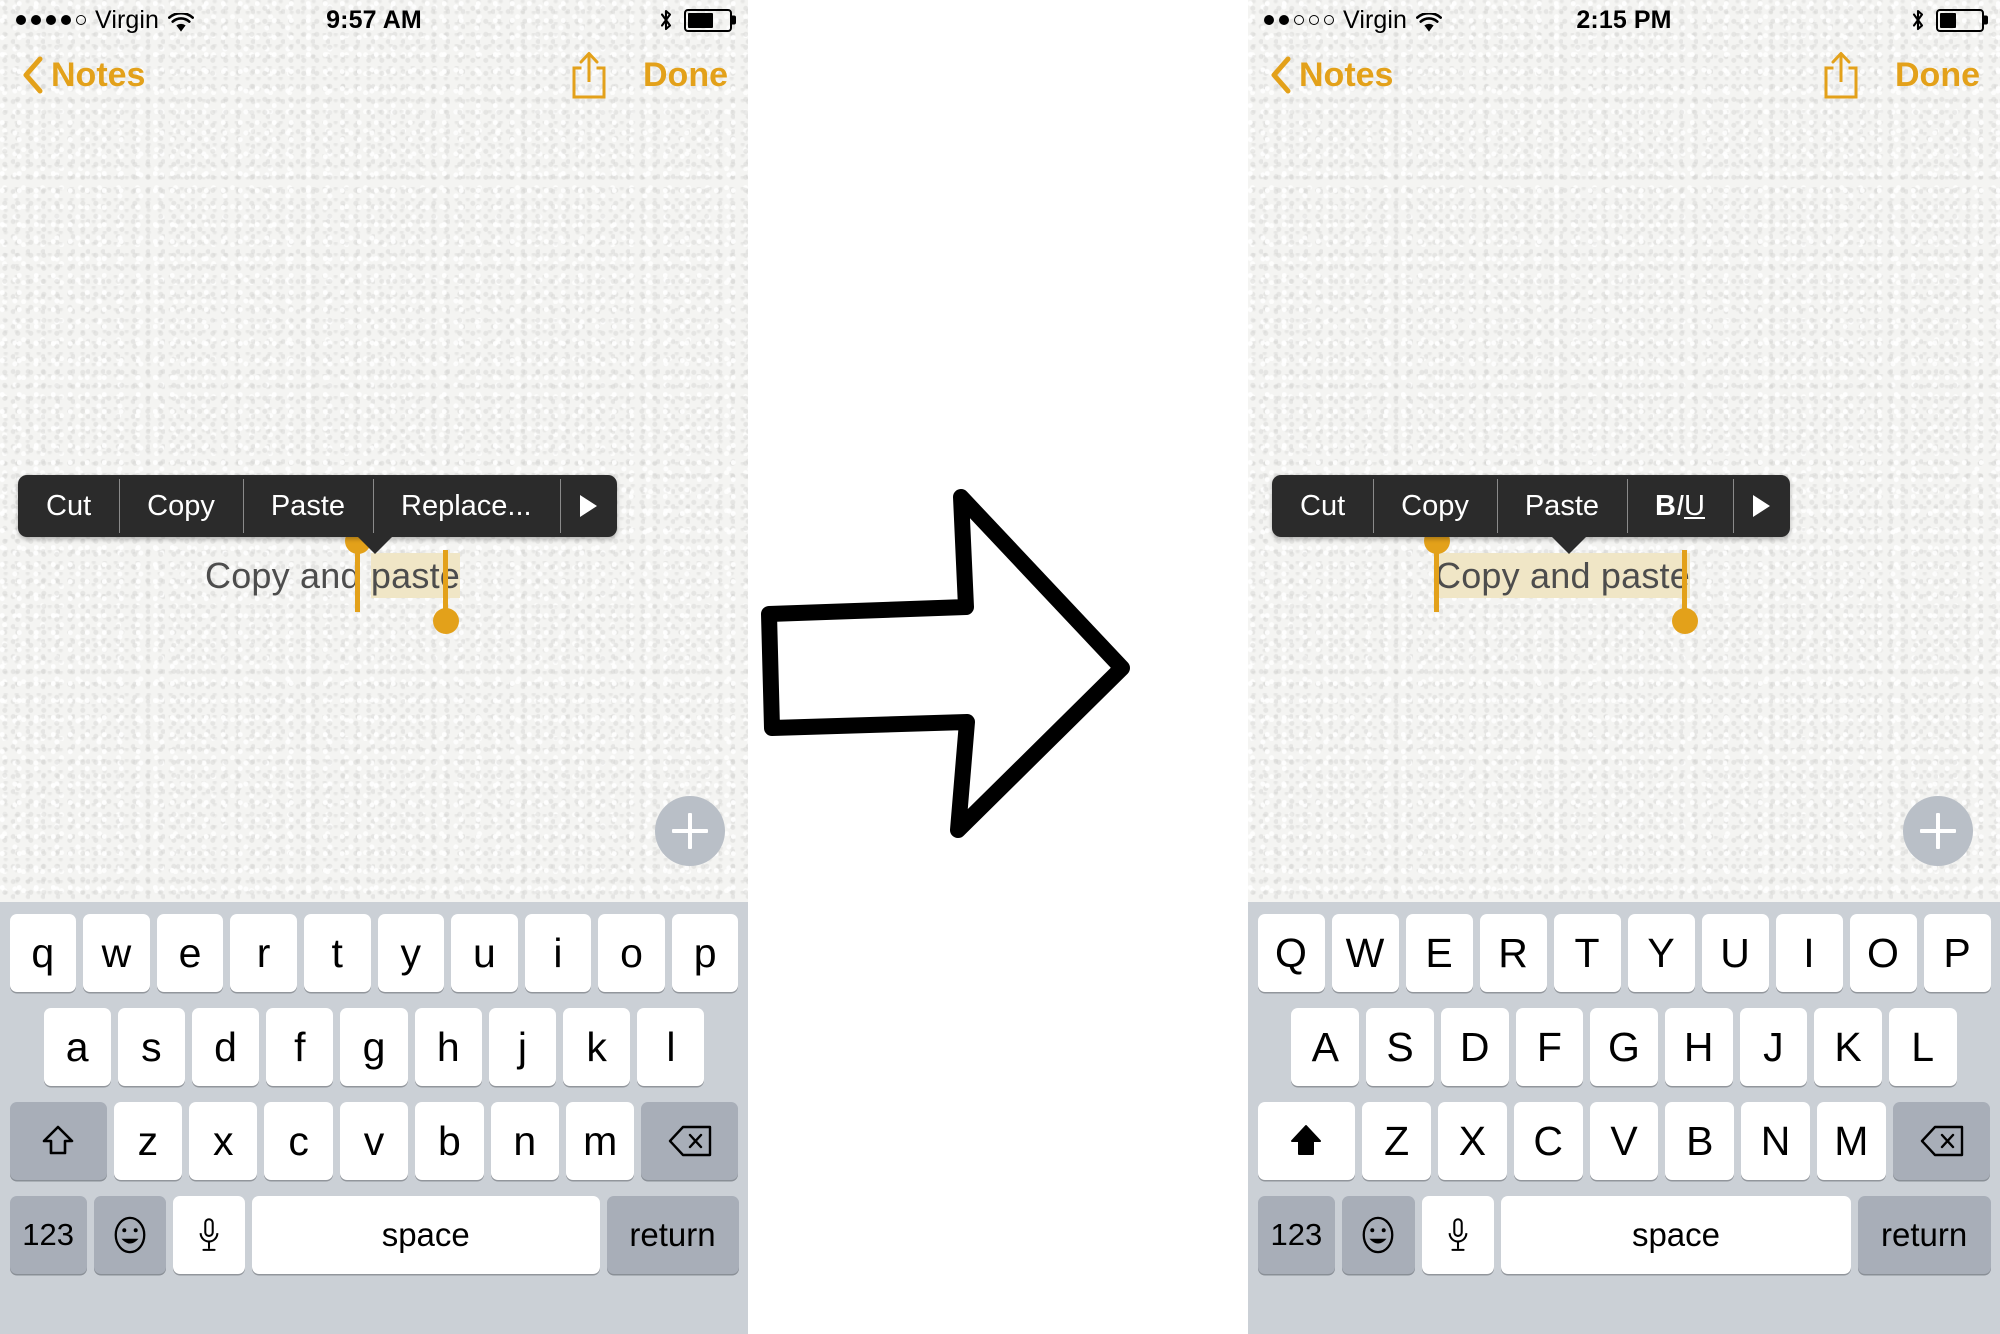 This screenshot has width=2000, height=1334. Describe the element at coordinates (223, 1141) in the screenshot. I see `key-x: x` at that location.